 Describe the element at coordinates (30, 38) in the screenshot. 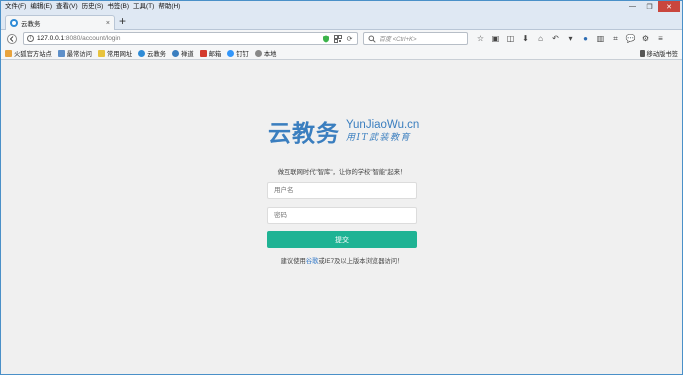

I see `info-icon: i` at that location.